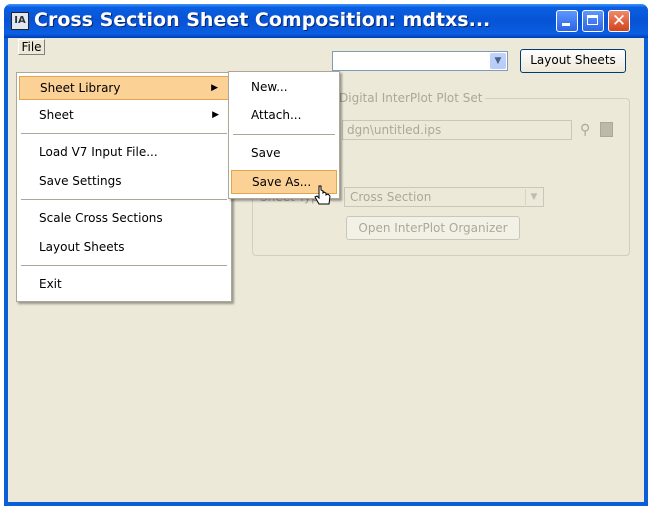 The height and width of the screenshot is (508, 652). Describe the element at coordinates (444, 197) in the screenshot. I see `sheet-type-combo: Cross Section ▼` at that location.